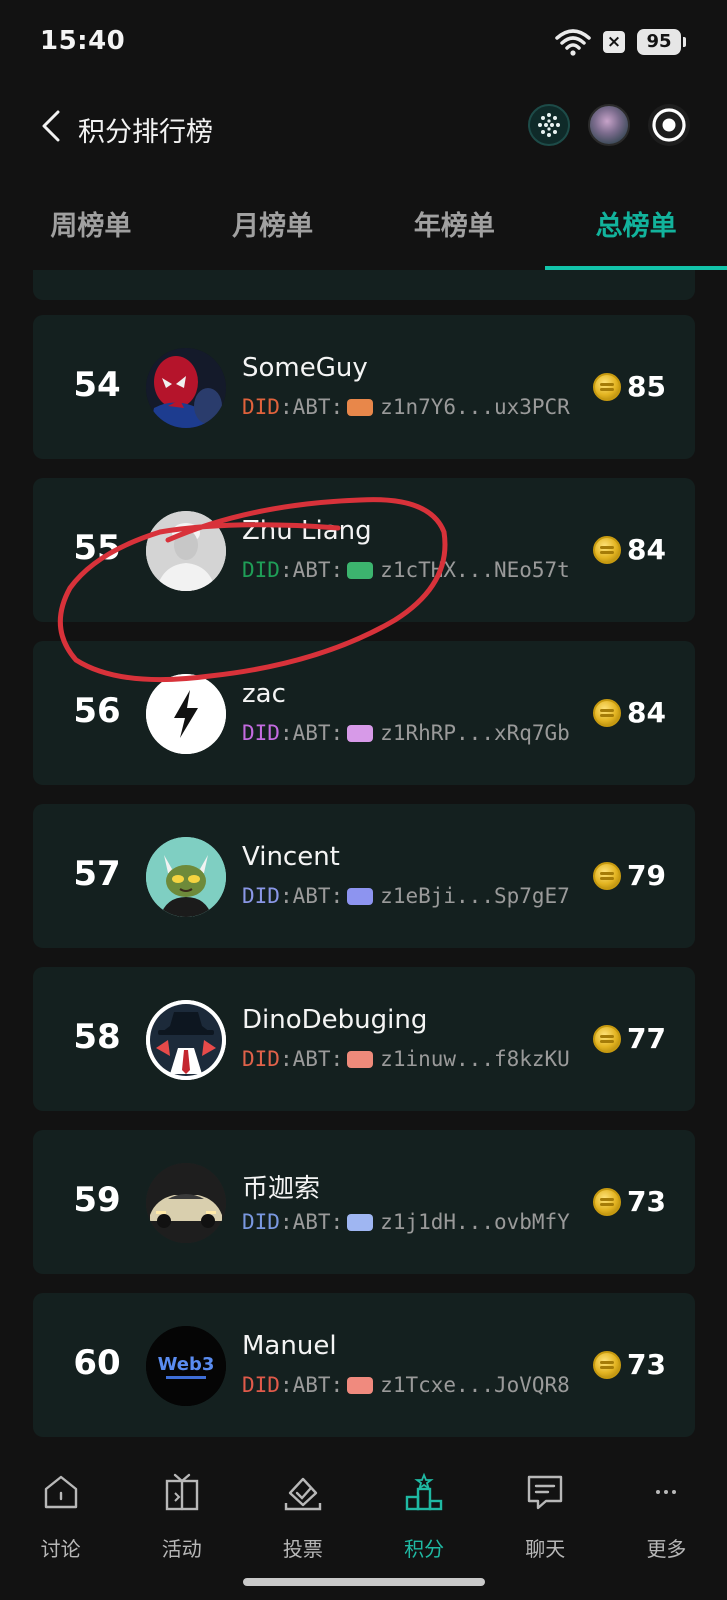  What do you see at coordinates (475, 896) in the screenshot?
I see `did-value: z1eBji...Sp7gE7` at bounding box center [475, 896].